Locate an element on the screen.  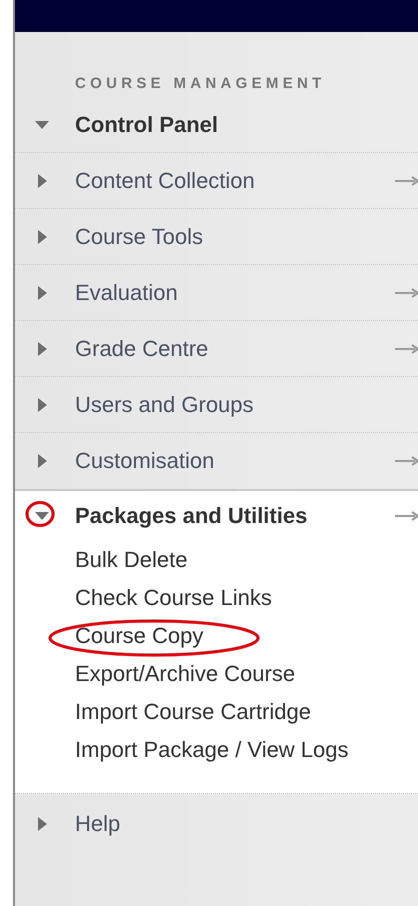
menu-item: Packages and Utilities is located at coordinates (191, 516).